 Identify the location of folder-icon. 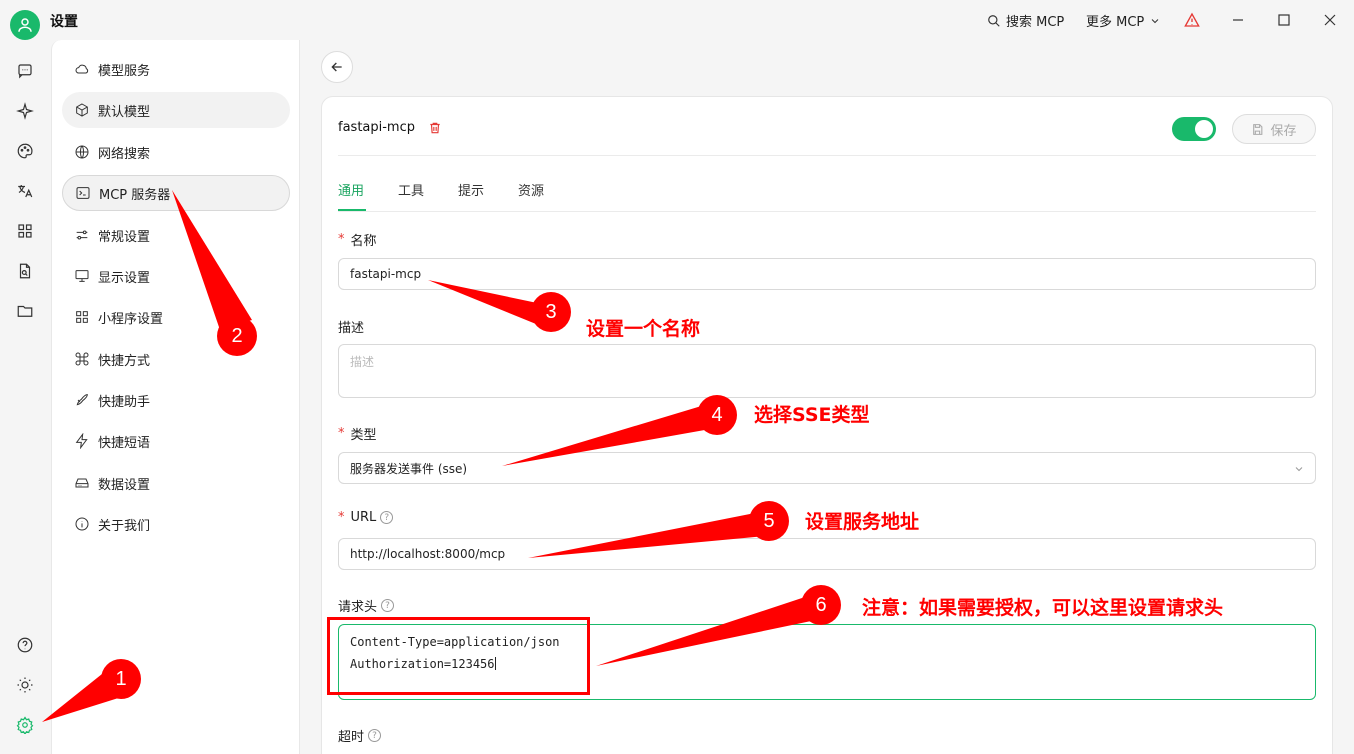
(25, 311).